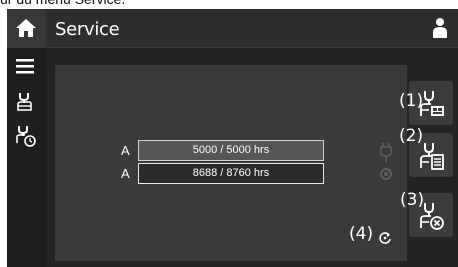 Image resolution: width=458 pixels, height=267 pixels. I want to click on user-icon, so click(440, 28).